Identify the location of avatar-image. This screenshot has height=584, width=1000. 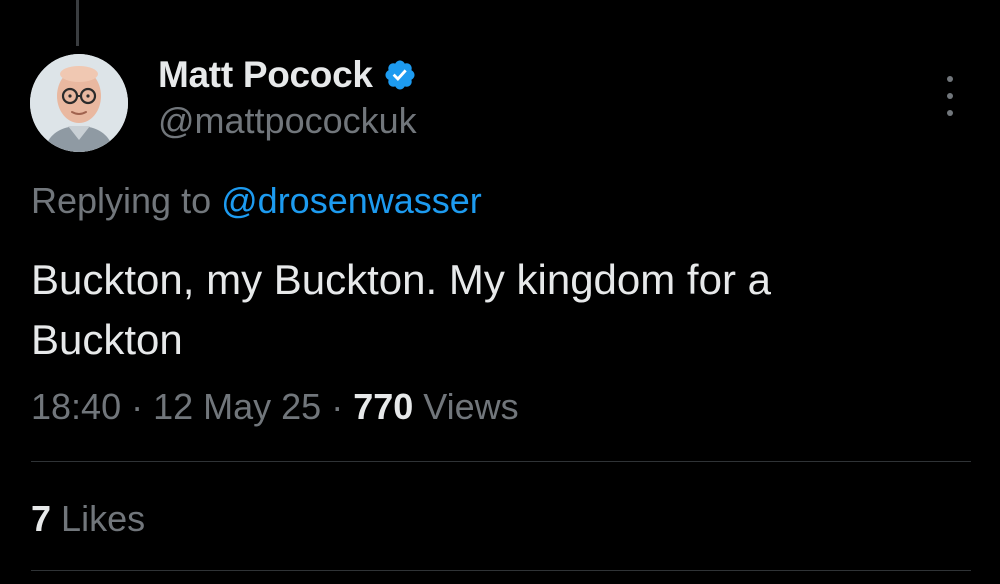
(79, 103).